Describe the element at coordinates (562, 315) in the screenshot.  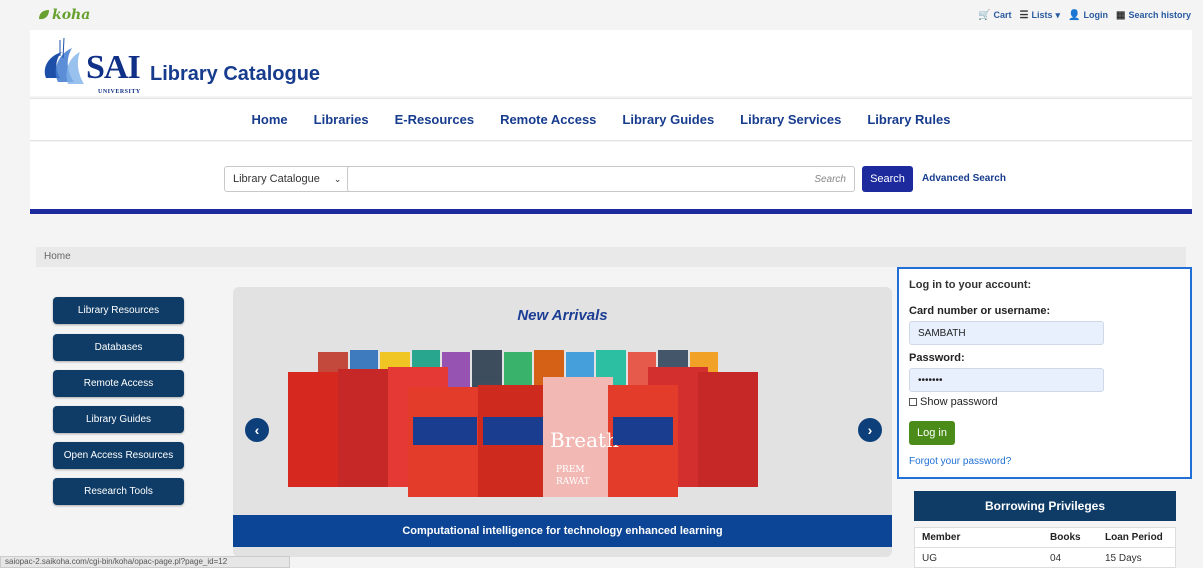
I see `carousel-title: New Arrivals` at that location.